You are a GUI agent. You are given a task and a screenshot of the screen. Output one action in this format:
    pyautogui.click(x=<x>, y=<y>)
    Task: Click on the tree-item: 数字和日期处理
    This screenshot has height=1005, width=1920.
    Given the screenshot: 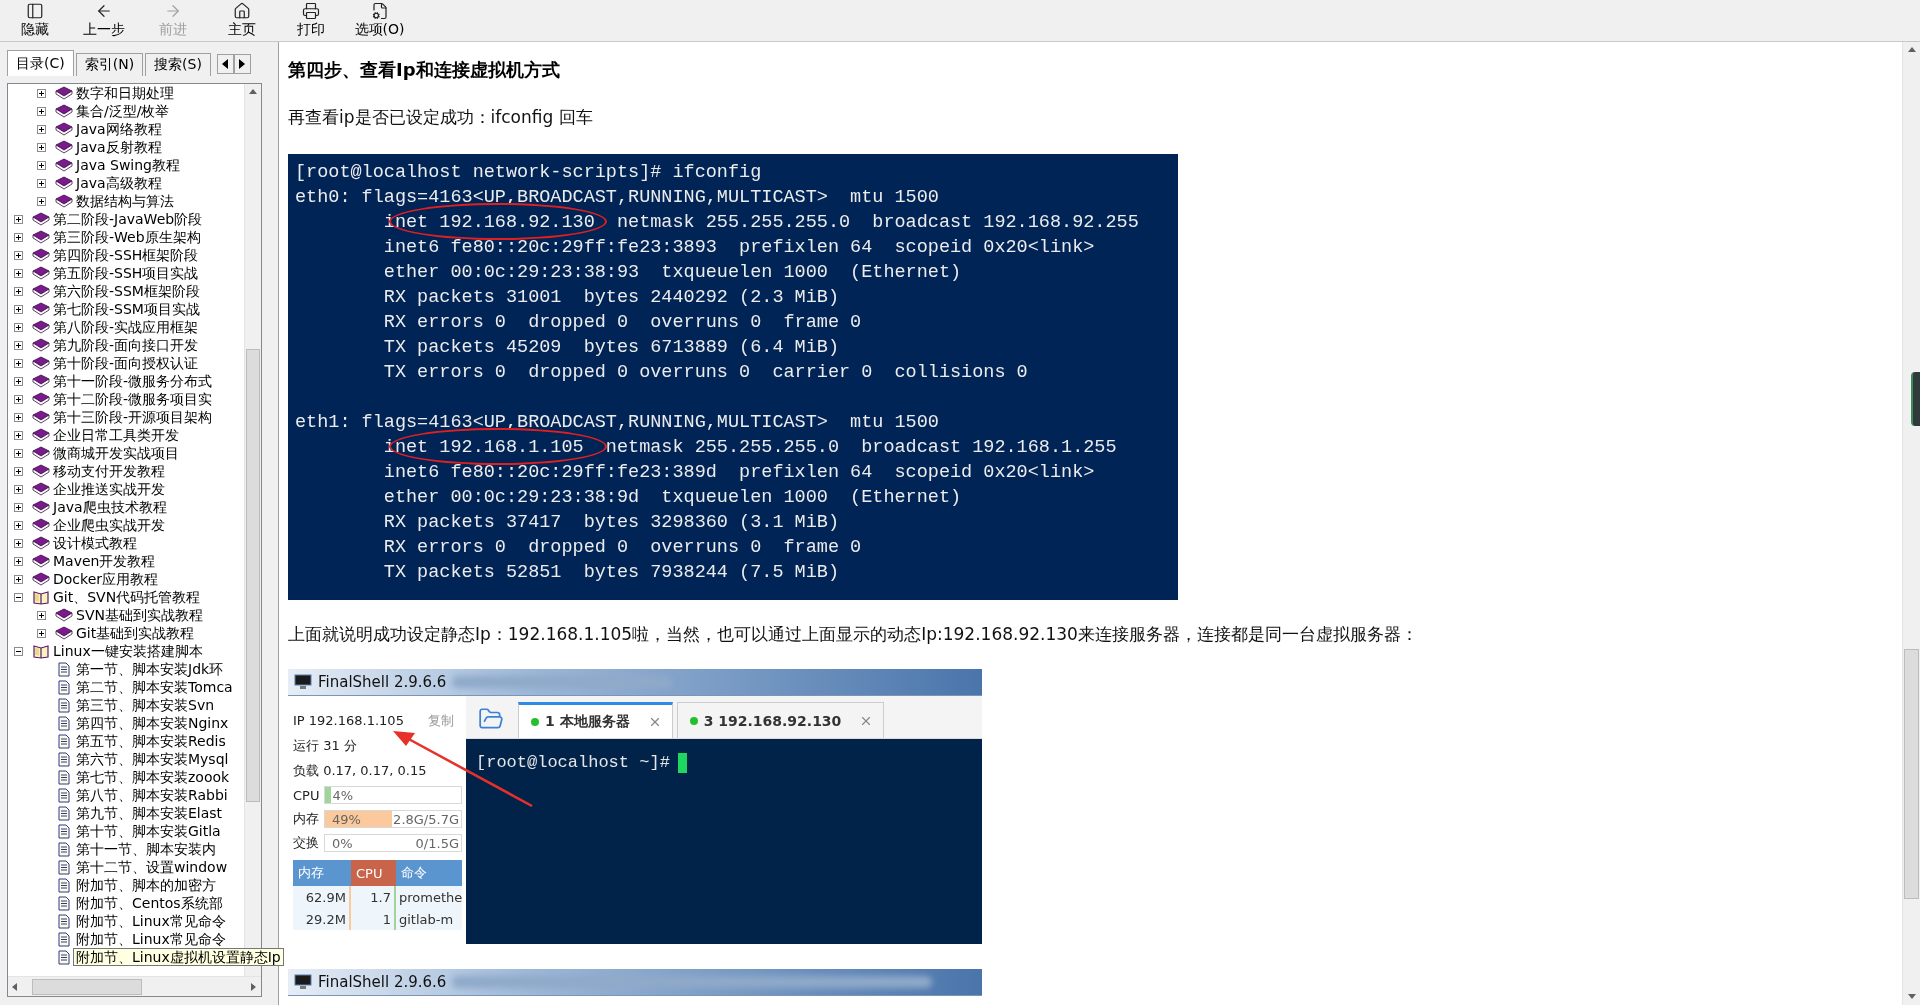 What is the action you would take?
    pyautogui.click(x=125, y=93)
    